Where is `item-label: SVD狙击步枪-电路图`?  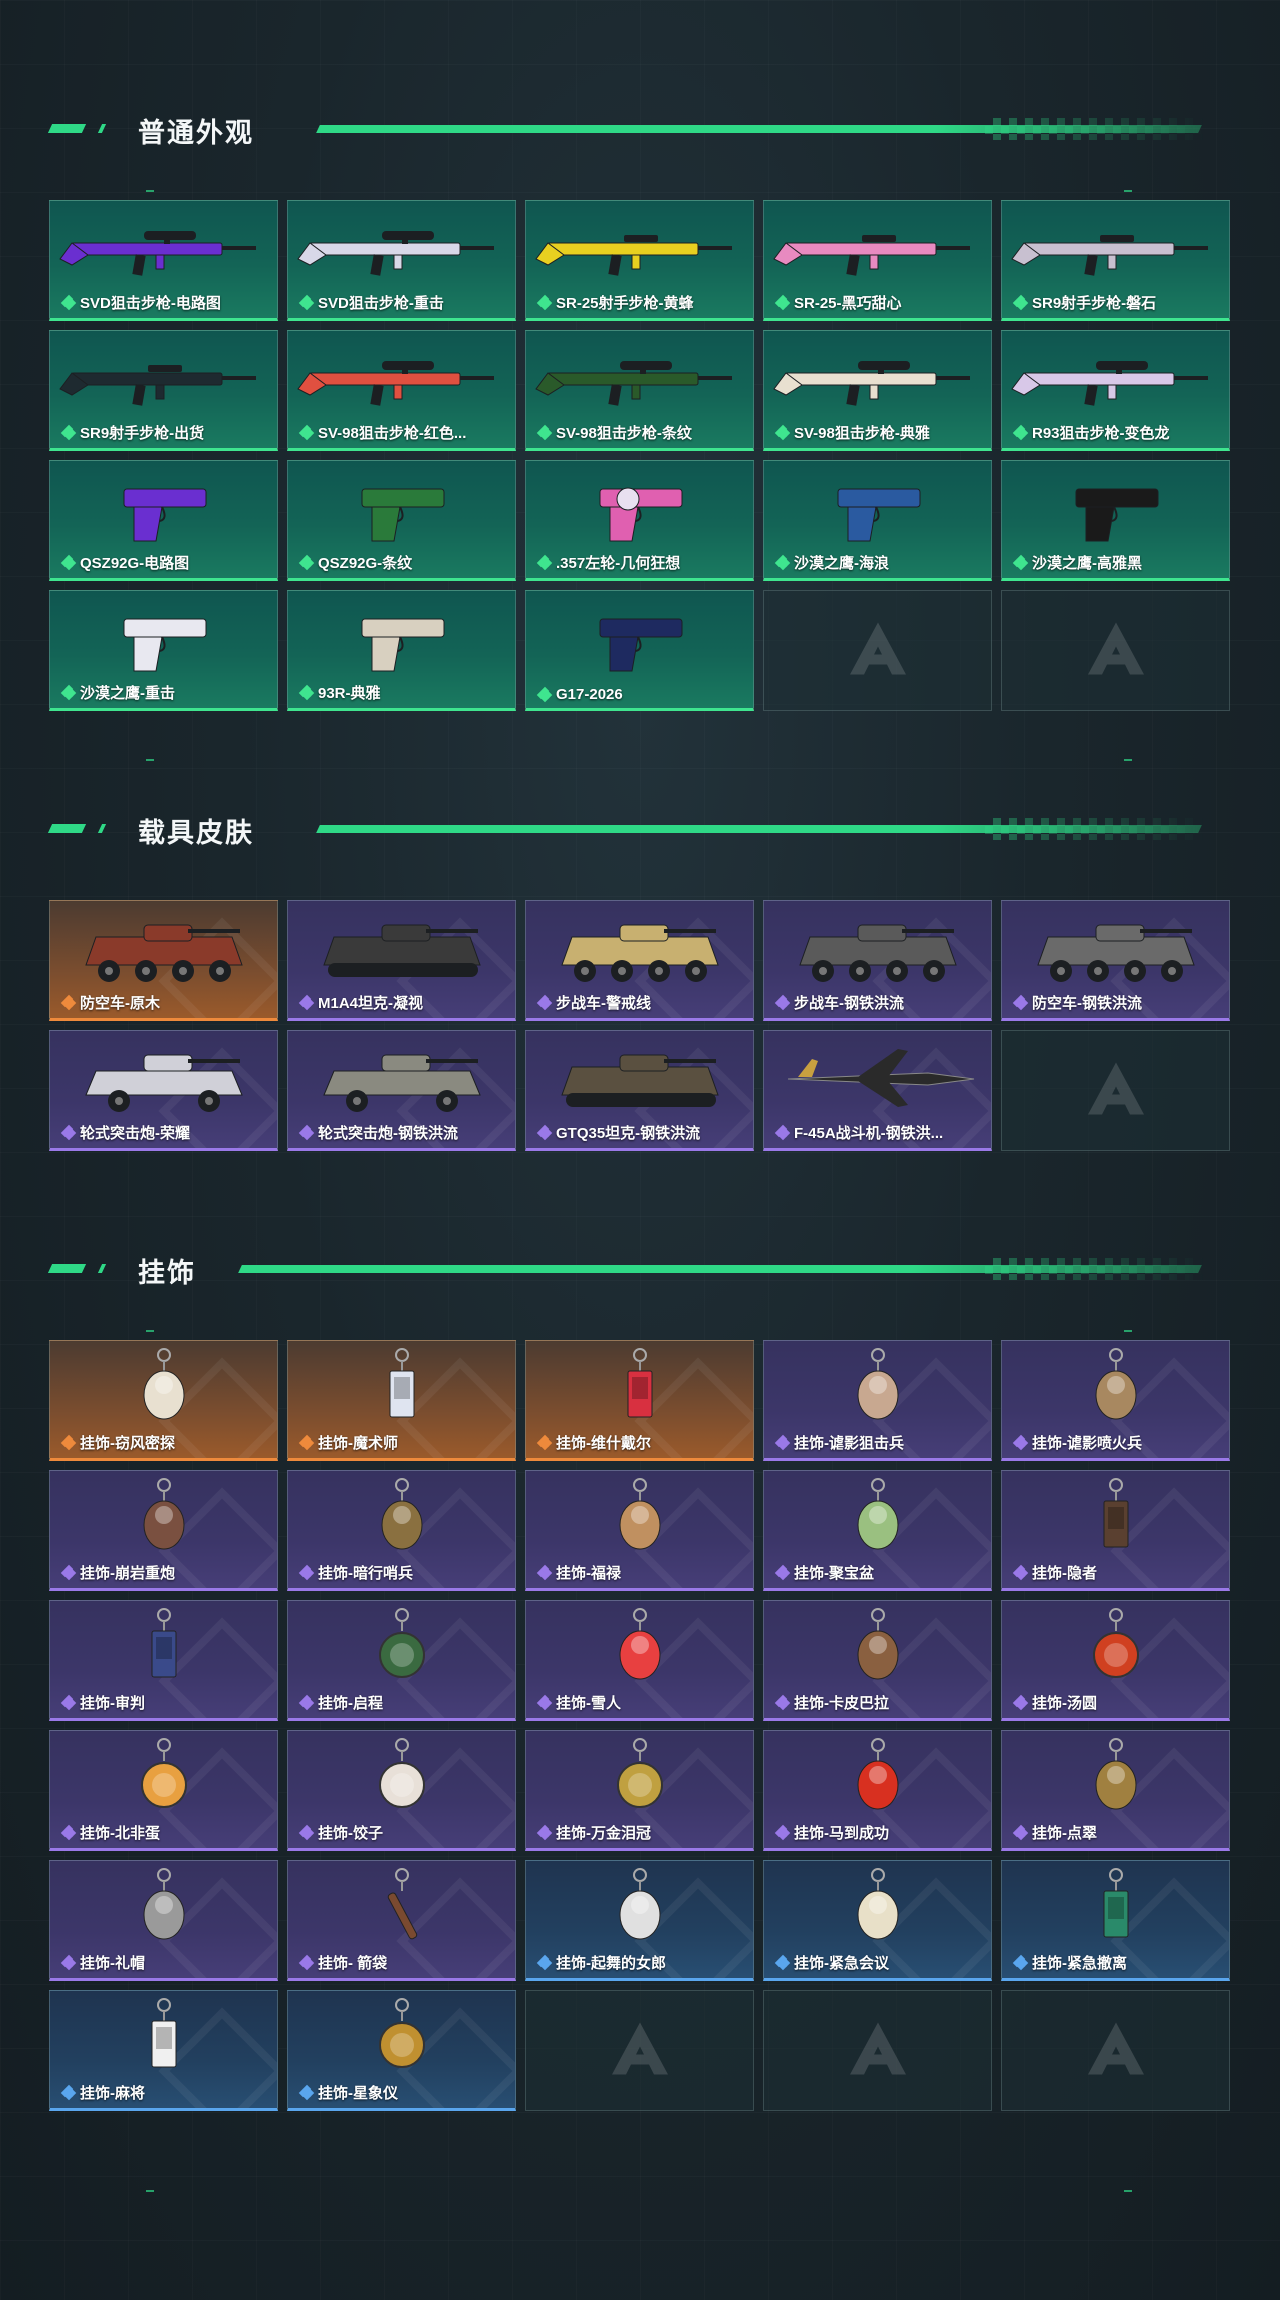 item-label: SVD狙击步枪-电路图 is located at coordinates (140, 302).